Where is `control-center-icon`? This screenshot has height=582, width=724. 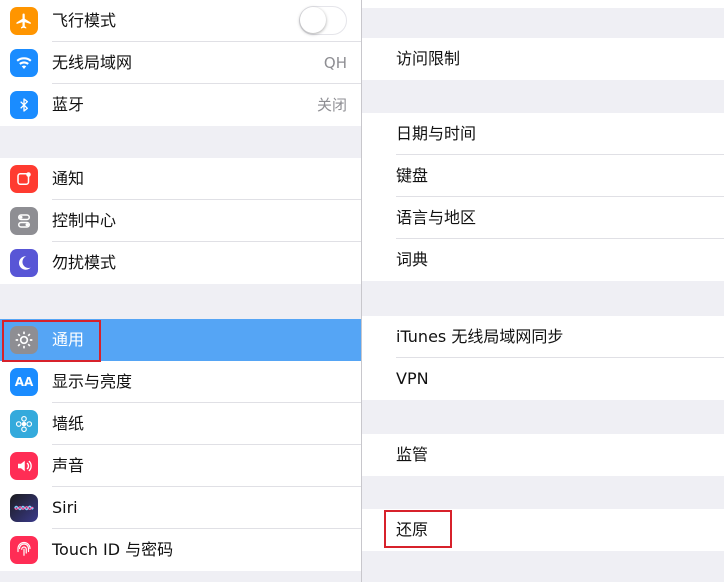
control-center-icon is located at coordinates (24, 221).